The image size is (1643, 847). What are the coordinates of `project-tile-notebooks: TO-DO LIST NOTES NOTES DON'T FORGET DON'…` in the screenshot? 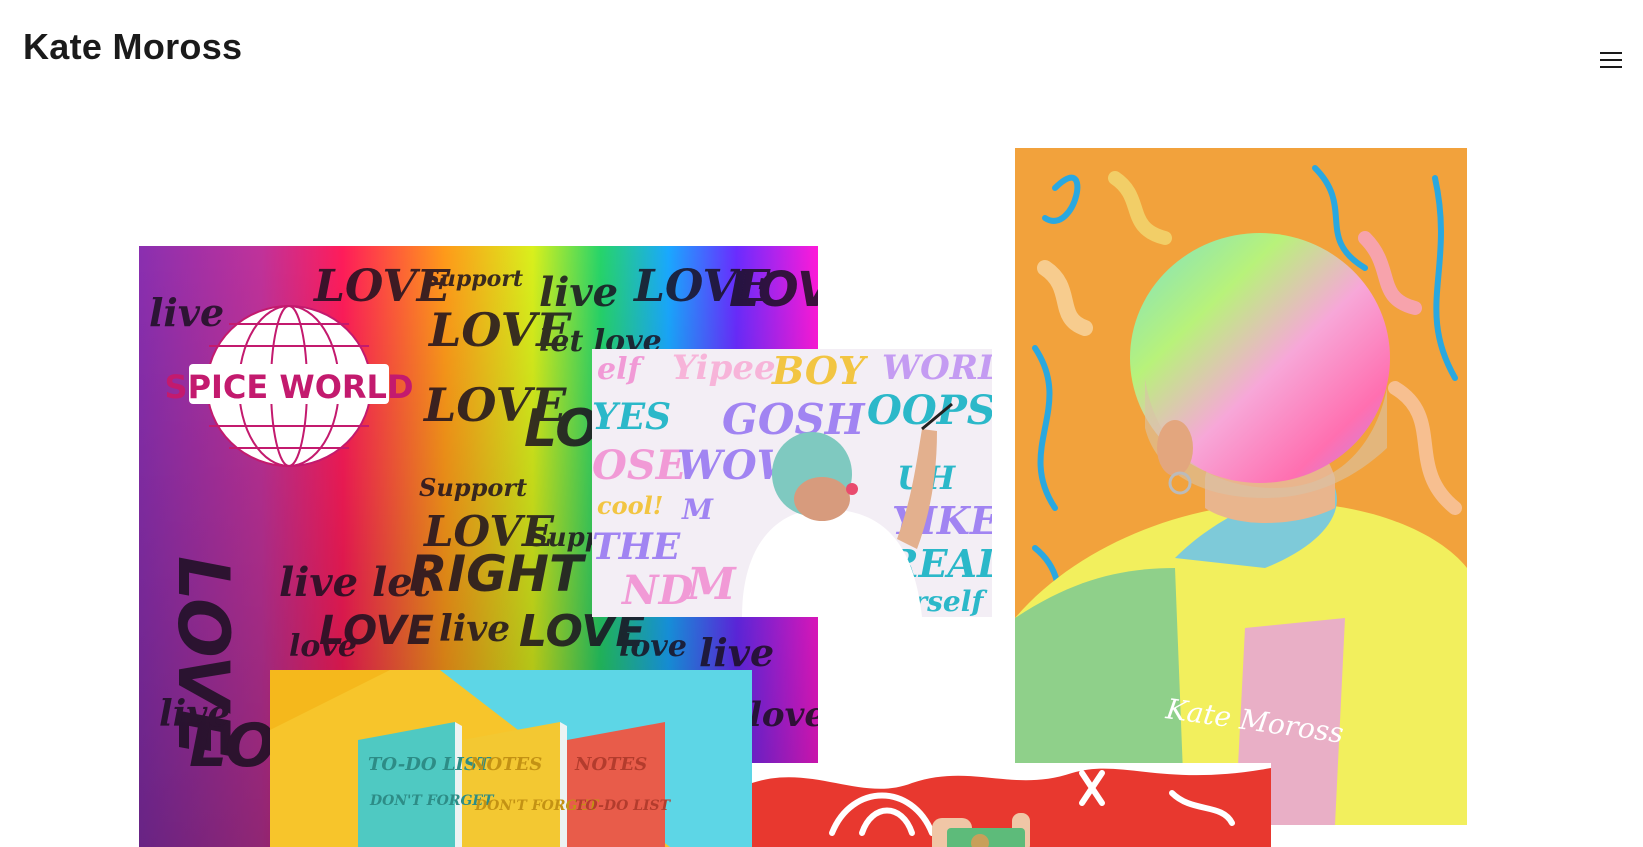 It's located at (511, 758).